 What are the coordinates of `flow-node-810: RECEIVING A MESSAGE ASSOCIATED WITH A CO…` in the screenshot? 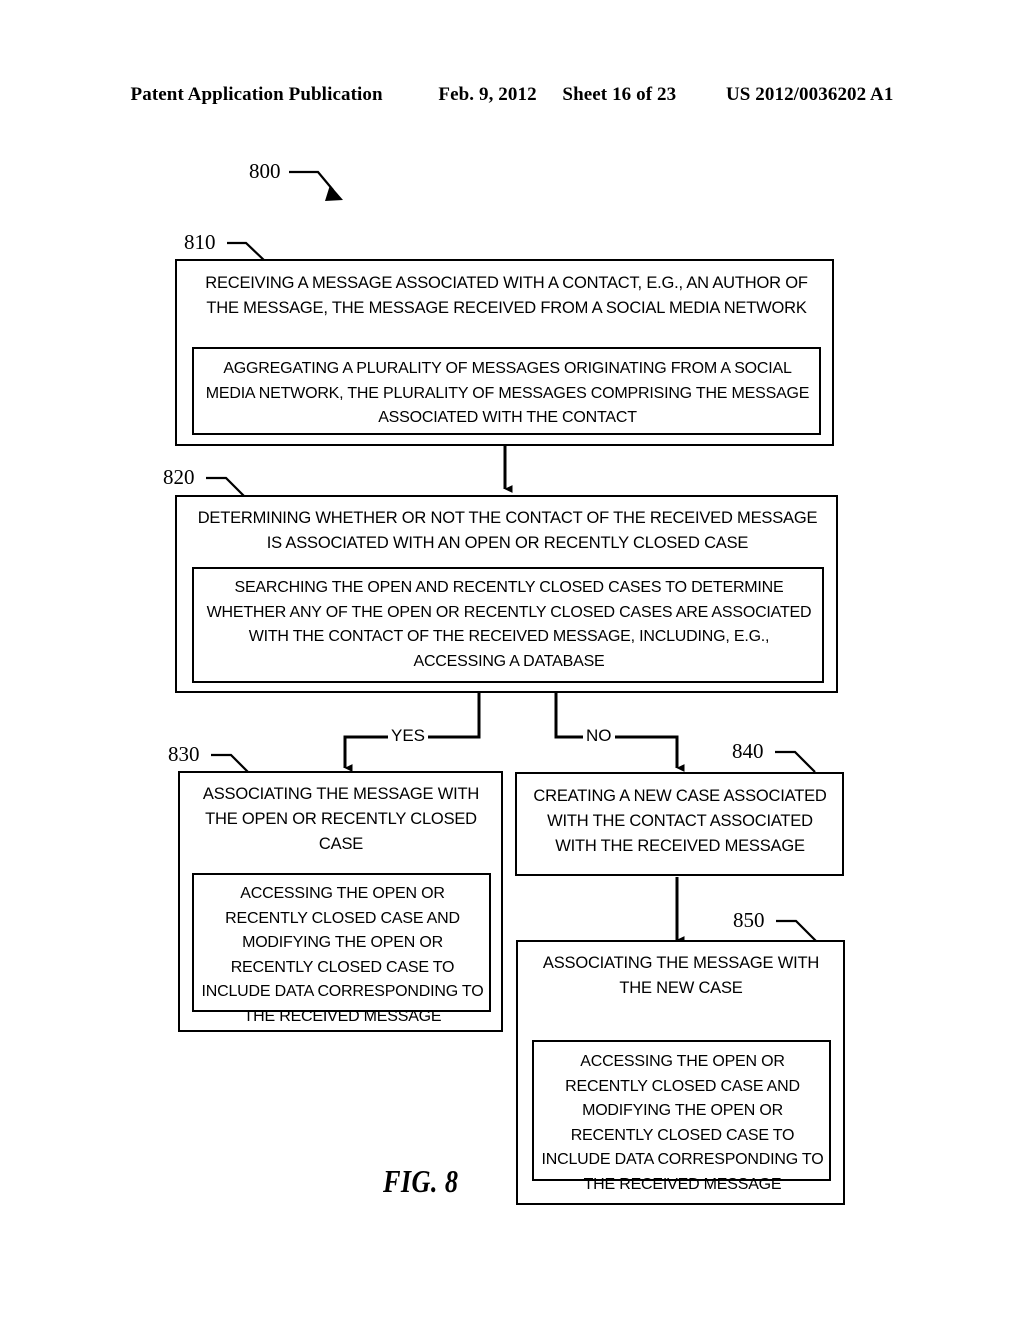 It's located at (504, 352).